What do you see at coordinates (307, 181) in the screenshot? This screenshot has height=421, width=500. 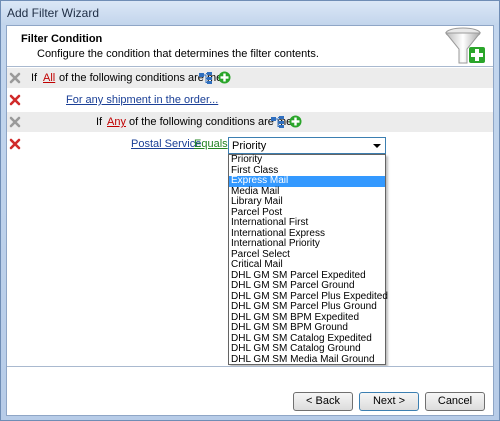 I see `dropdown-option: Express Mail` at bounding box center [307, 181].